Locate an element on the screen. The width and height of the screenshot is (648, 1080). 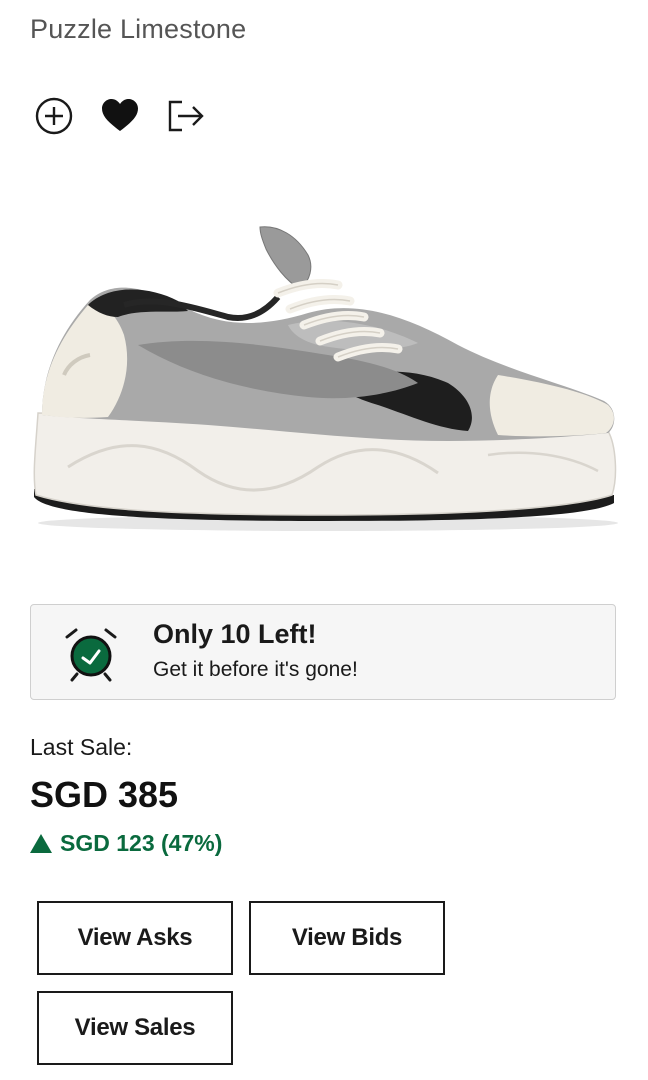
view-bids-button: View Bids is located at coordinates (347, 938).